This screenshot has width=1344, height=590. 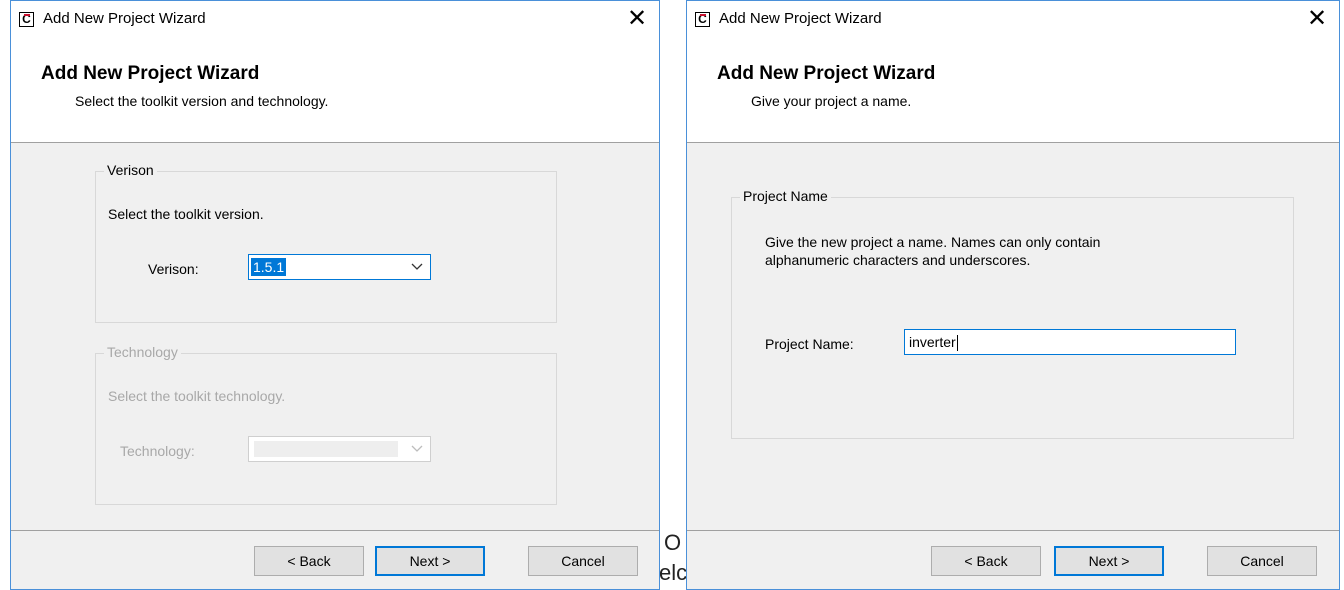 What do you see at coordinates (157, 451) in the screenshot?
I see `technology-label: Technology:` at bounding box center [157, 451].